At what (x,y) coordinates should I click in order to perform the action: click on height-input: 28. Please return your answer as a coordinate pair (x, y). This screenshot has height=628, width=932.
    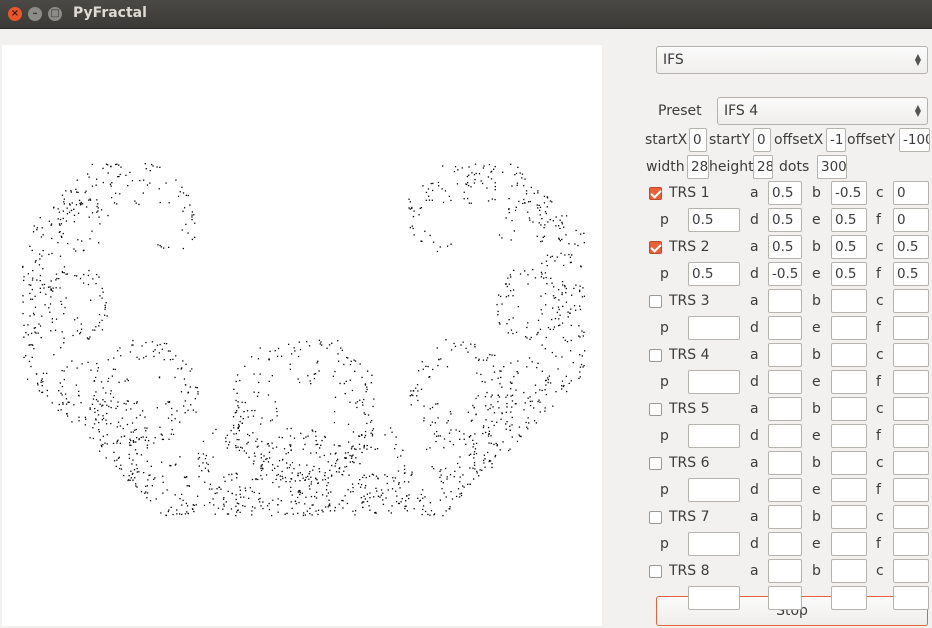
    Looking at the image, I should click on (763, 167).